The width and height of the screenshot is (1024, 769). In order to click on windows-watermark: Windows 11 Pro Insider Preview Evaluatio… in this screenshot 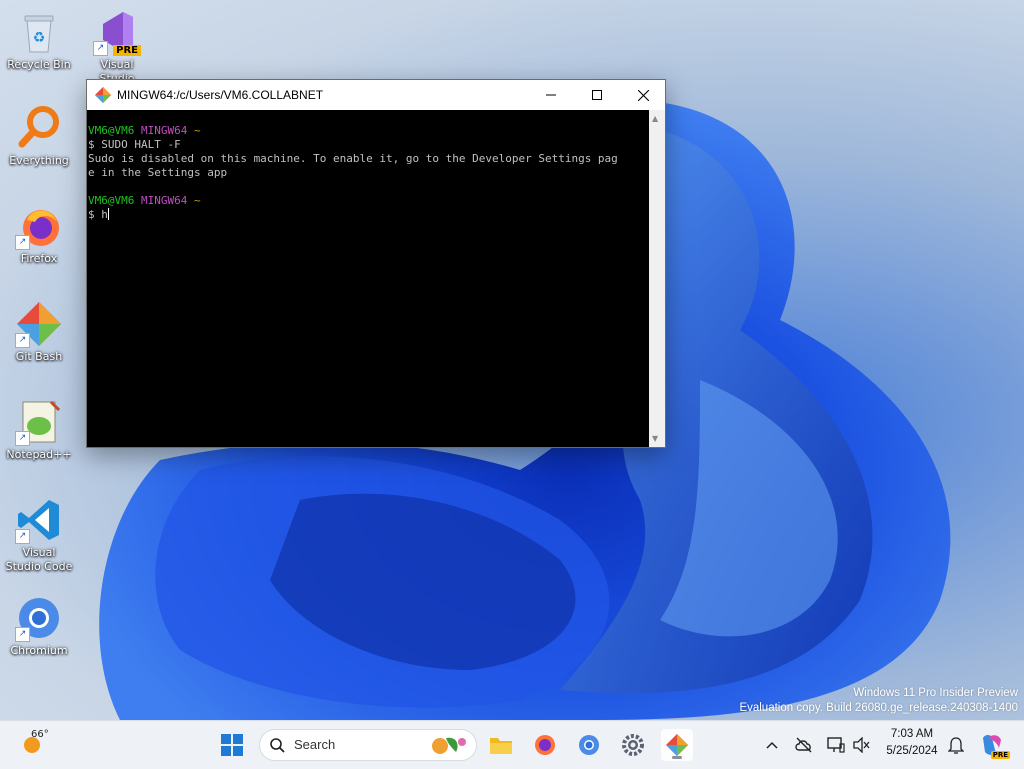, I will do `click(878, 701)`.